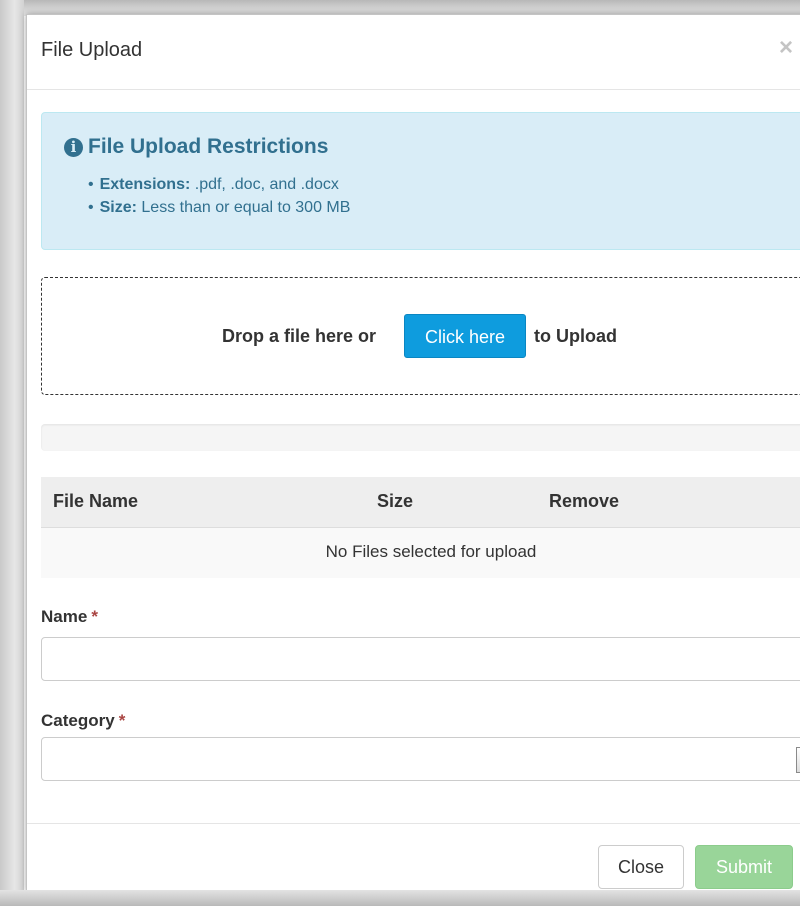  What do you see at coordinates (584, 501) in the screenshot?
I see `column-remove: Remove` at bounding box center [584, 501].